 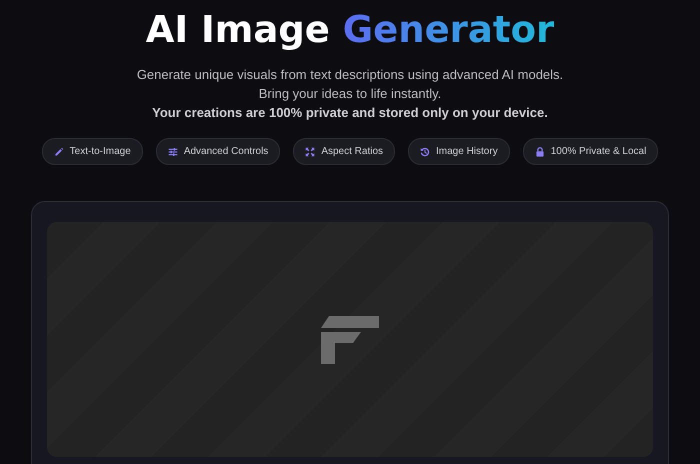 I want to click on feature-badge: 100% Private & Local, so click(x=590, y=151).